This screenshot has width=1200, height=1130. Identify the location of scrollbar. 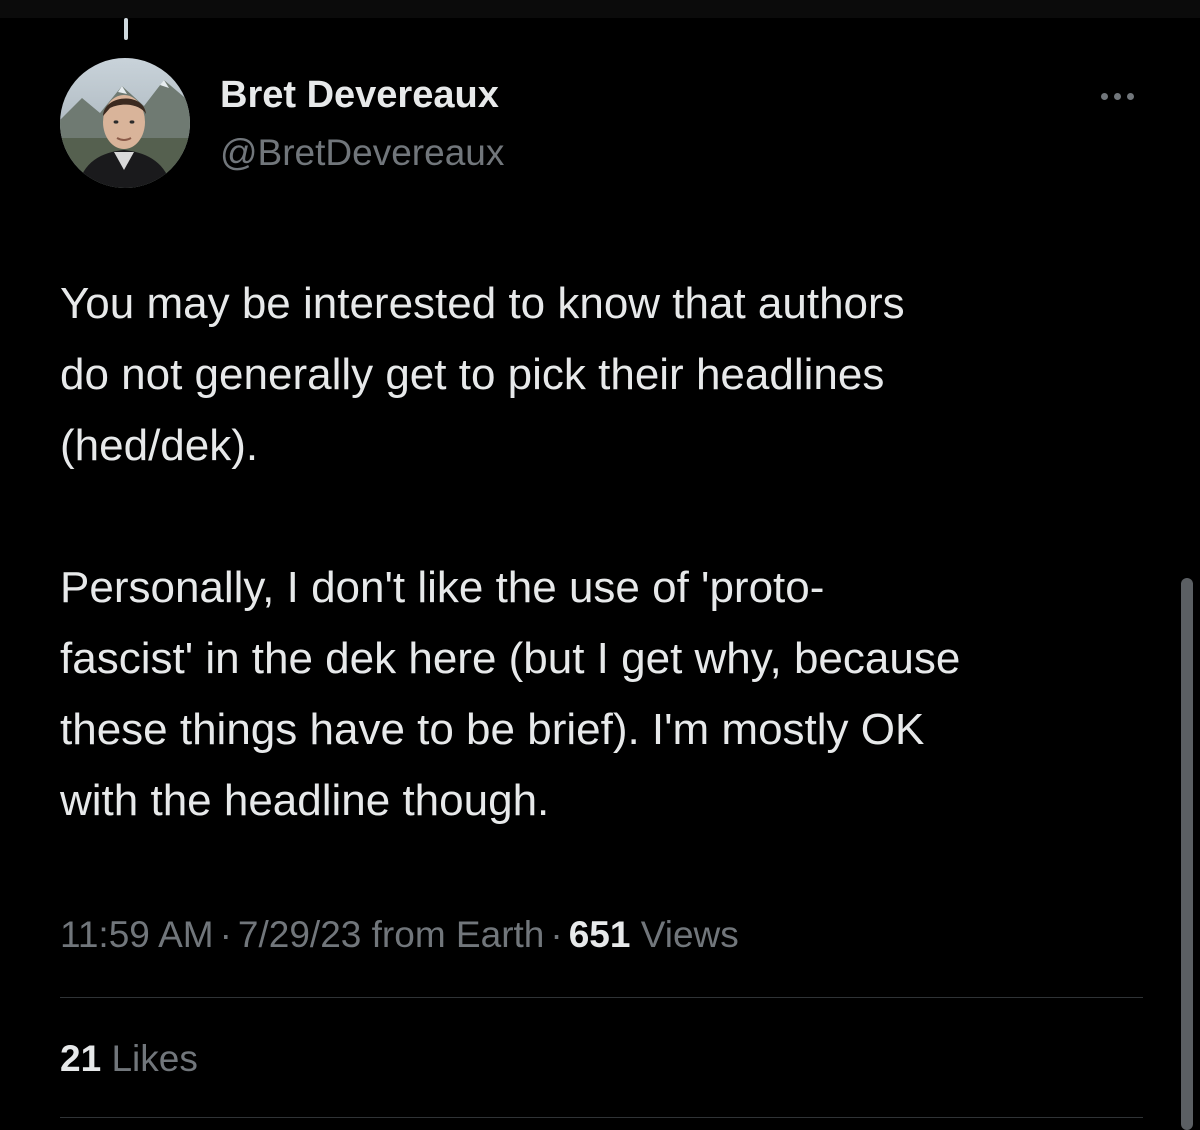
(1187, 854).